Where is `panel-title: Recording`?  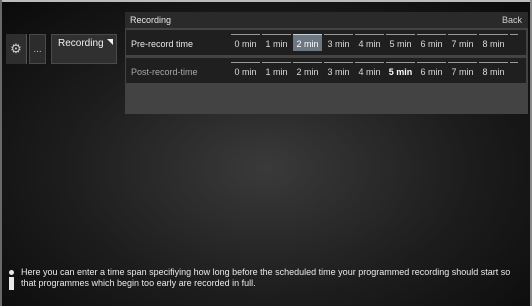 panel-title: Recording is located at coordinates (151, 20).